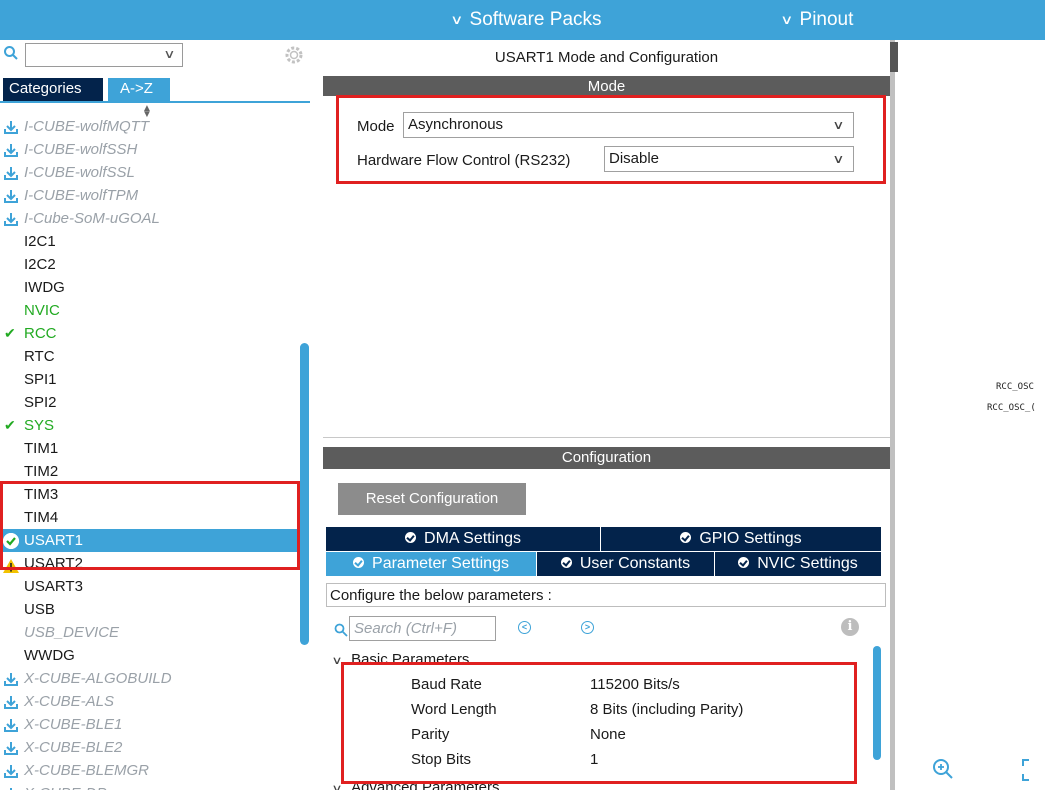 This screenshot has width=1045, height=790. Describe the element at coordinates (81, 787) in the screenshot. I see `list-item-label: X-CUBE-DPower` at that location.